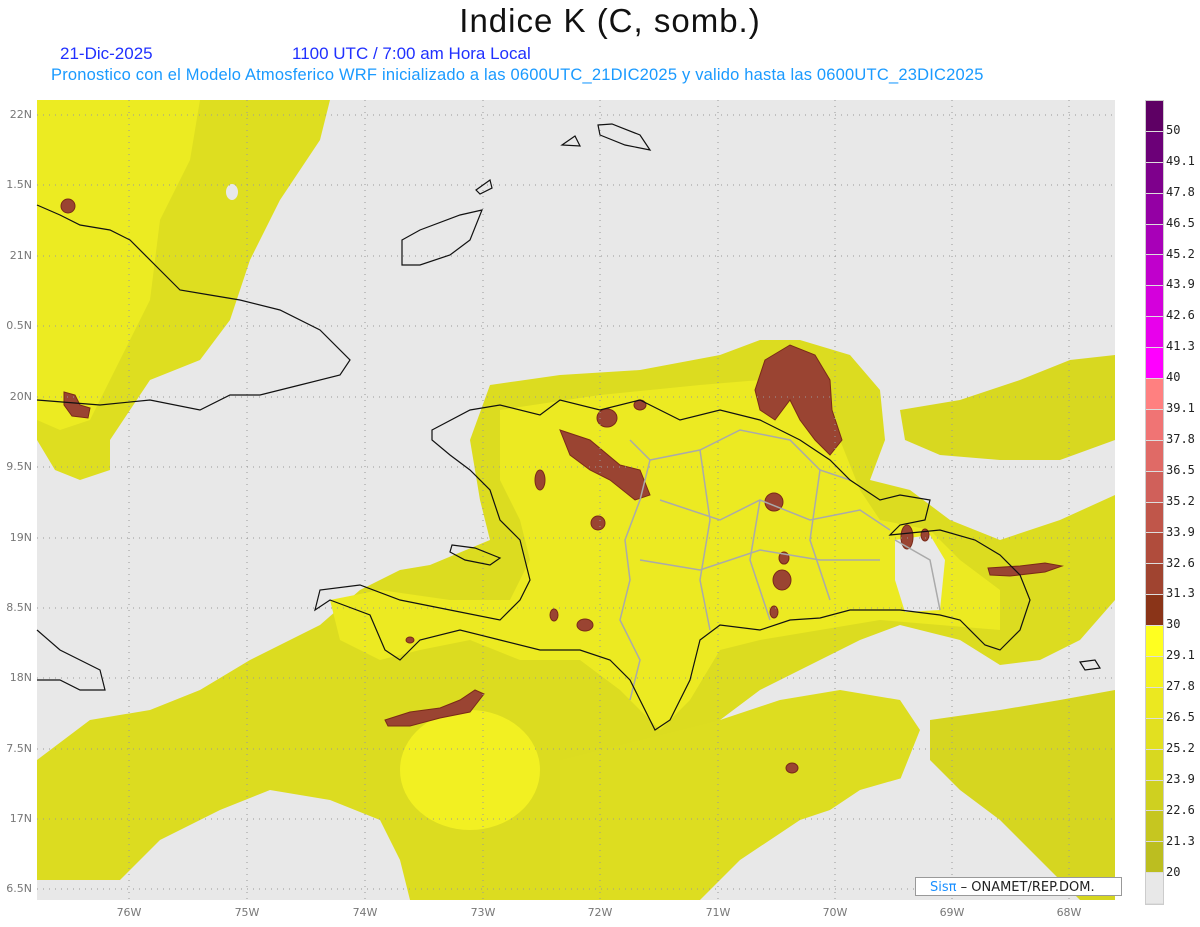  Describe the element at coordinates (1069, 912) in the screenshot. I see `lon-label: 68W` at that location.